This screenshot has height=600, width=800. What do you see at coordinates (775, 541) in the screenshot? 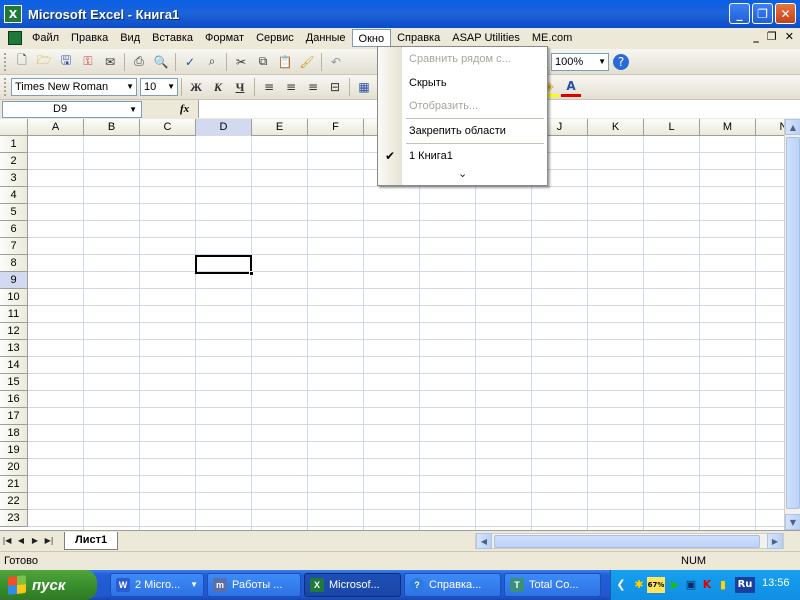
I see `scroll-right-icon: ▶` at bounding box center [775, 541].